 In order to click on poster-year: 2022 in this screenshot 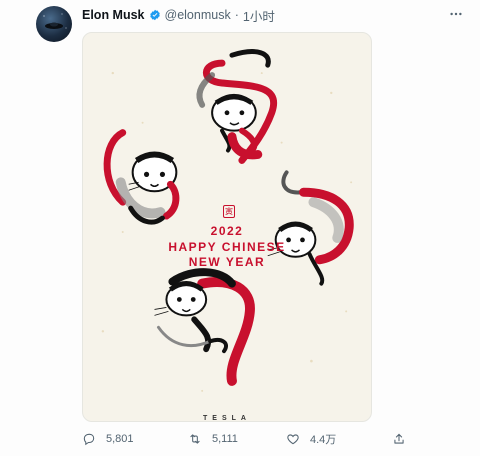, I will do `click(227, 231)`.